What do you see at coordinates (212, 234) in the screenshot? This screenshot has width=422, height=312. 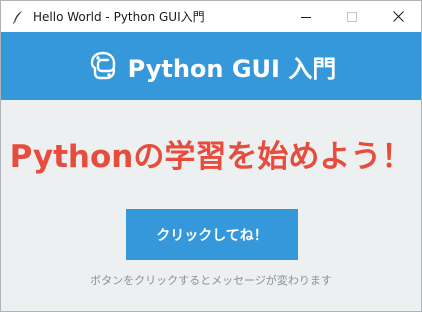 I see `click-me-button: クリックしてね！` at bounding box center [212, 234].